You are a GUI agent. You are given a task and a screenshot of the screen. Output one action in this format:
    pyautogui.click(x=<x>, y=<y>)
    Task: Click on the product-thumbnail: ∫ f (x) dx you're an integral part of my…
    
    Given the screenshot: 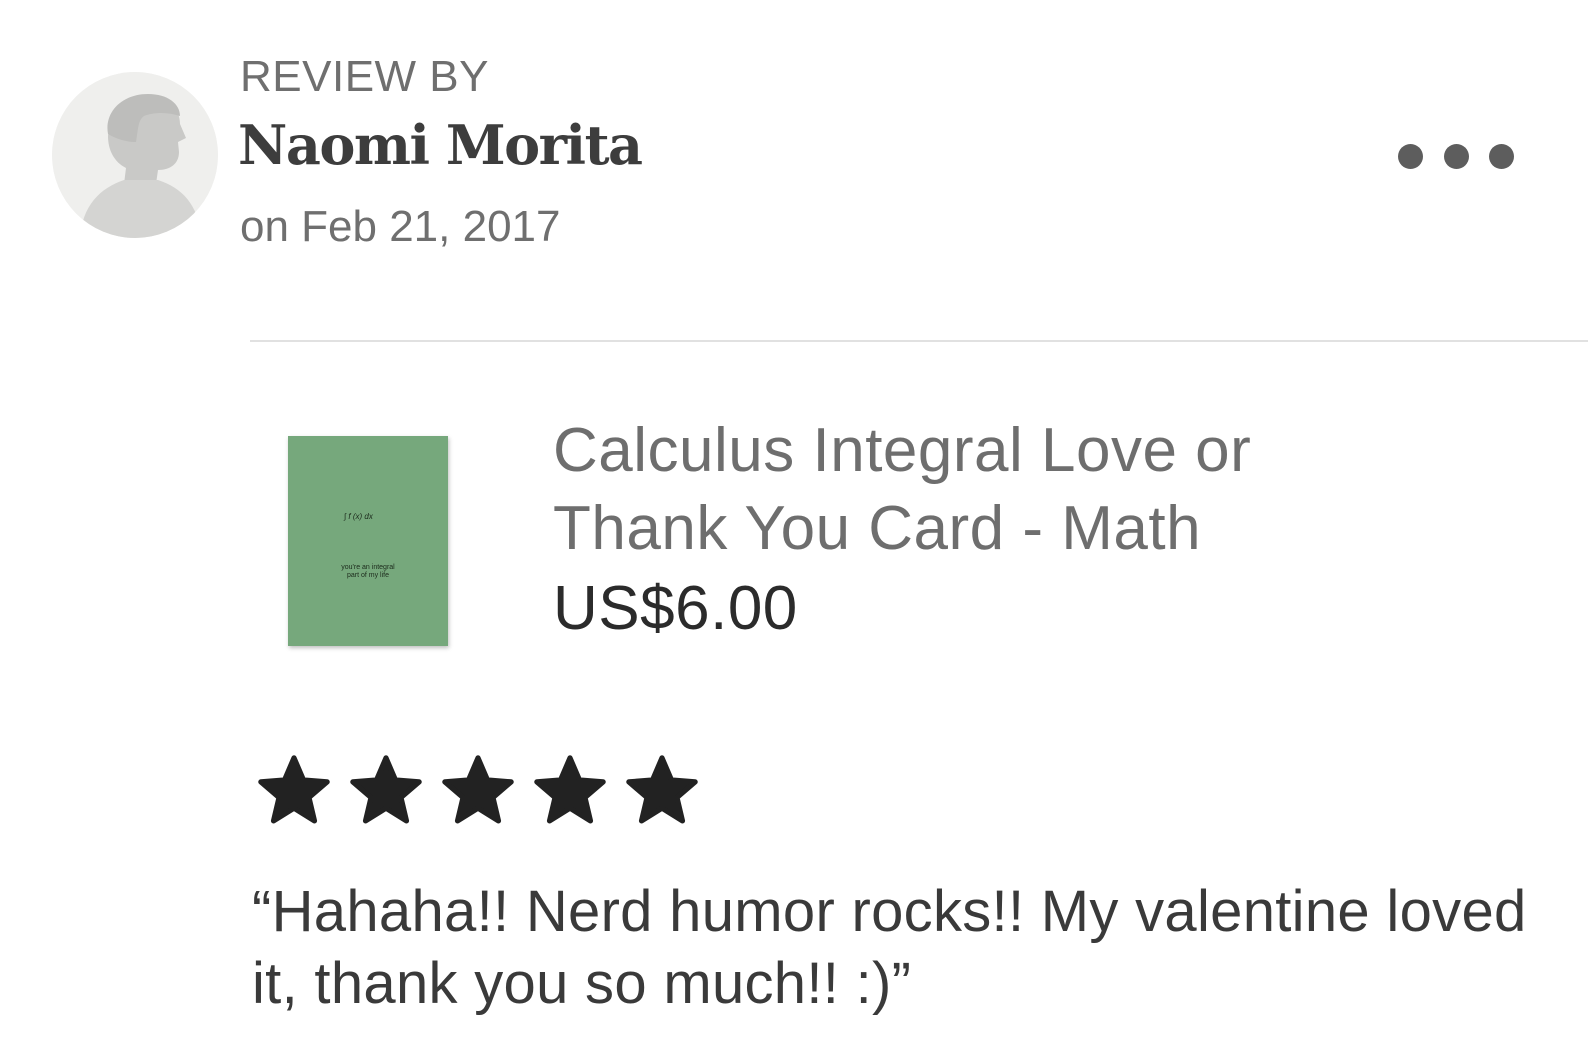 What is the action you would take?
    pyautogui.click(x=368, y=541)
    